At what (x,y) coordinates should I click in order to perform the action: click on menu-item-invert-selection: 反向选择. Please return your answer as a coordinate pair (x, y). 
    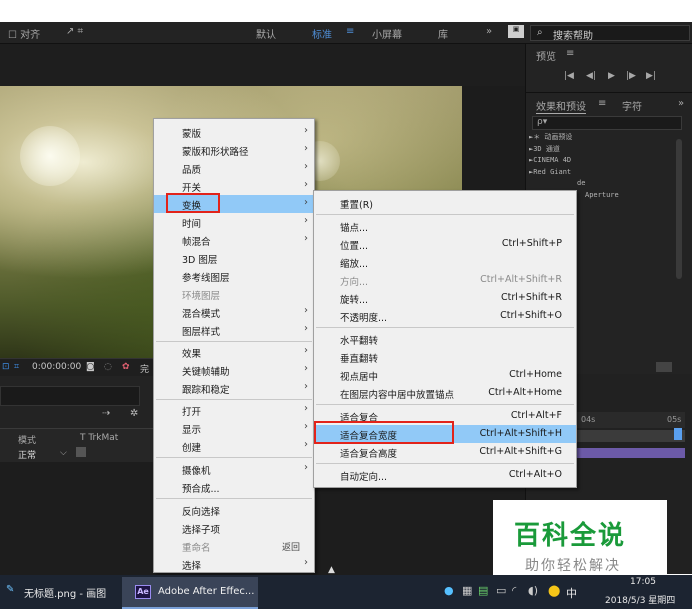
    Looking at the image, I should click on (234, 510).